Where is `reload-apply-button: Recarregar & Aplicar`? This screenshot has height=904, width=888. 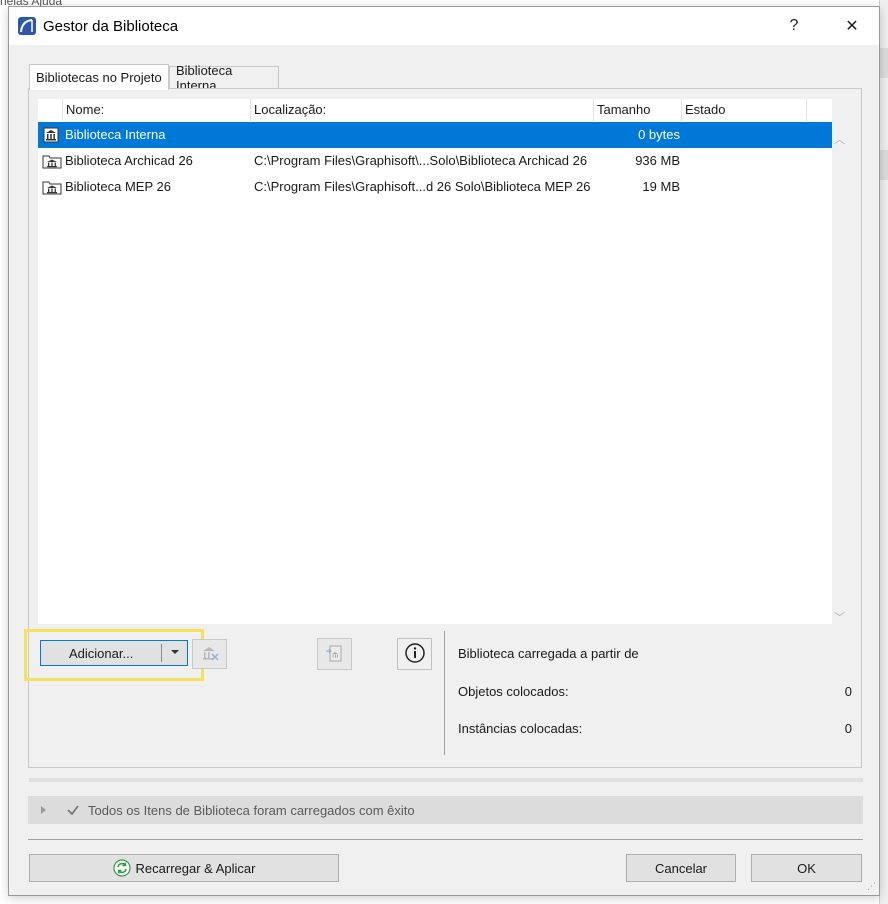
reload-apply-button: Recarregar & Aplicar is located at coordinates (184, 868).